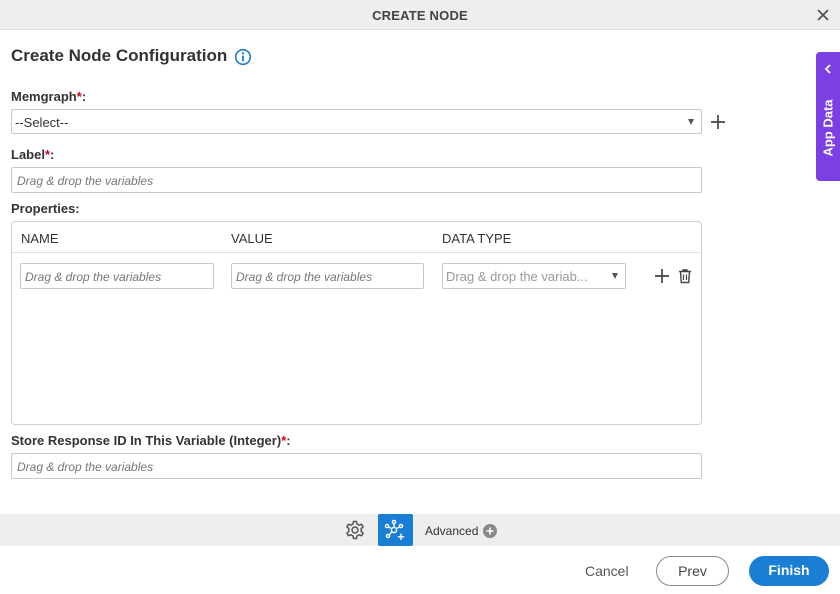  I want to click on delete-row-icon, so click(685, 276).